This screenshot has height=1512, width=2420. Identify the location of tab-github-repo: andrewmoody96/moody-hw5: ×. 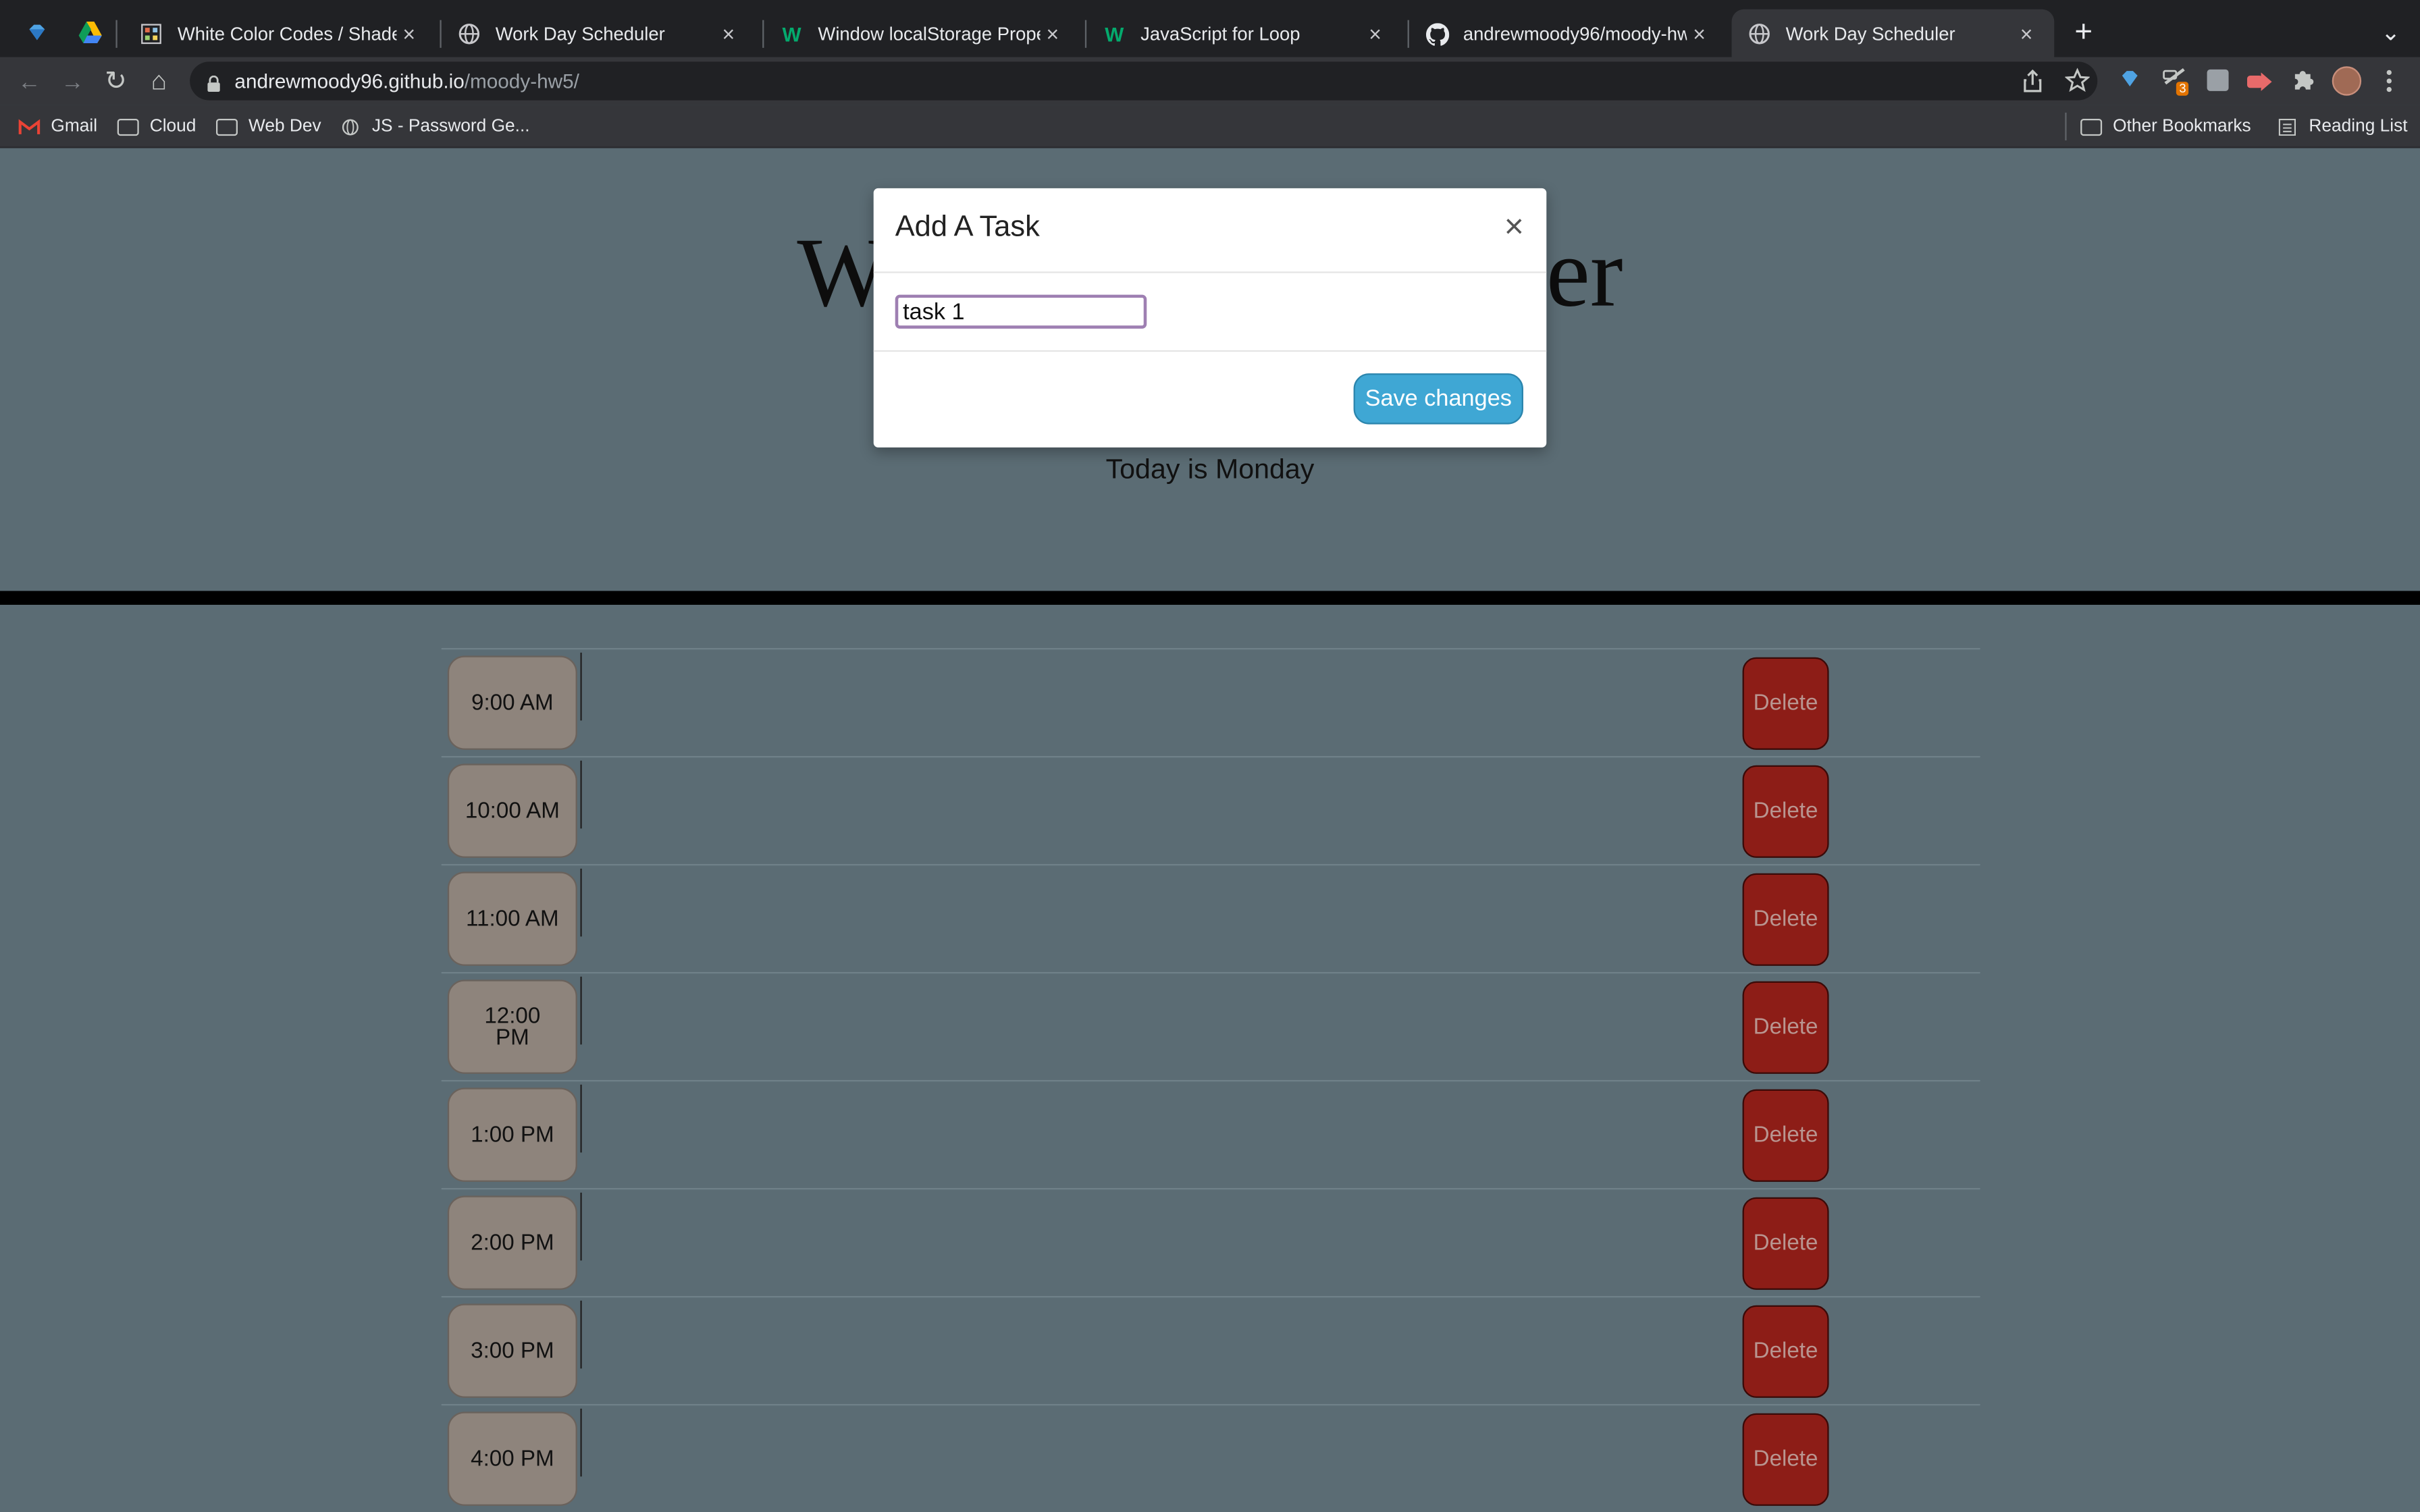
(1568, 34).